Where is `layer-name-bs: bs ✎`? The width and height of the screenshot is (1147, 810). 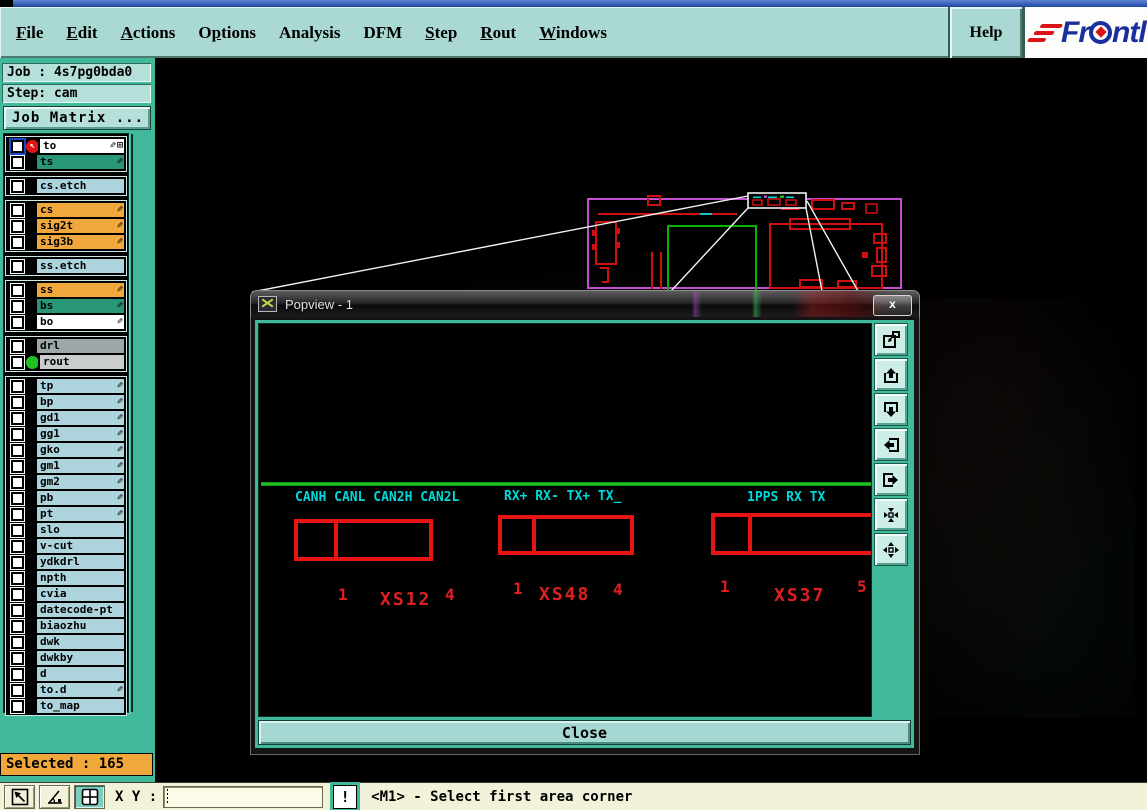 layer-name-bs: bs ✎ is located at coordinates (80, 306).